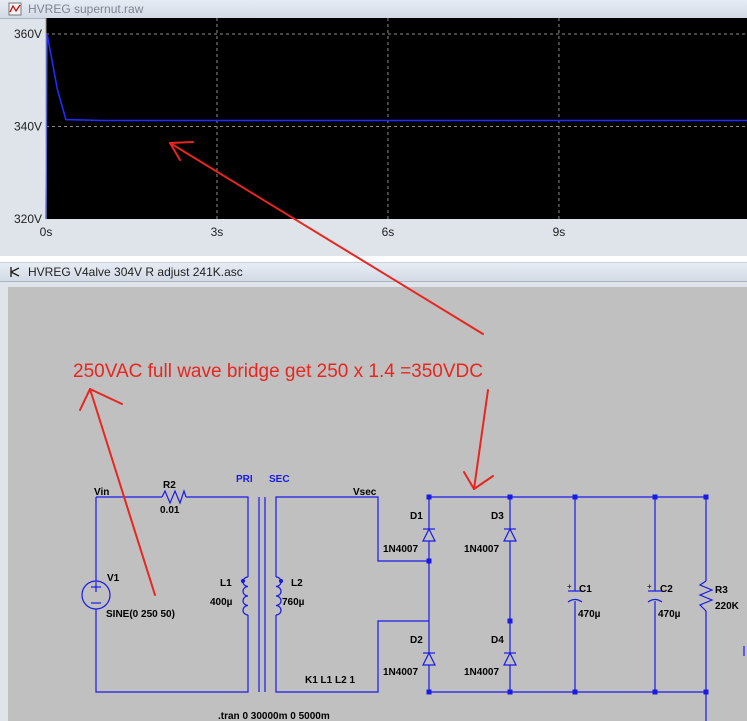 This screenshot has height=721, width=747. Describe the element at coordinates (244, 479) in the screenshot. I see `pri-label: PRI` at that location.